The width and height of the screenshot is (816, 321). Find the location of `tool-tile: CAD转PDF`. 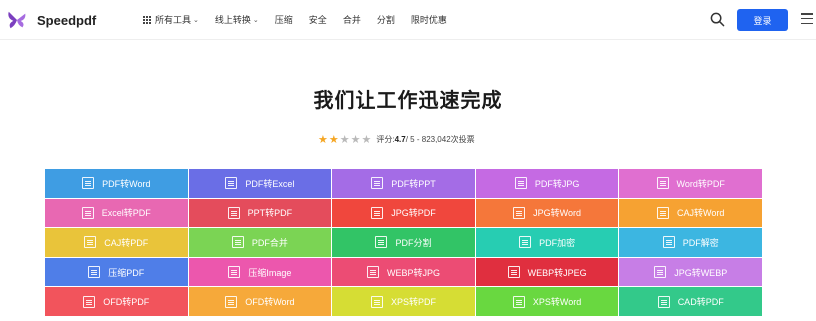

tool-tile: CAD转PDF is located at coordinates (690, 301).